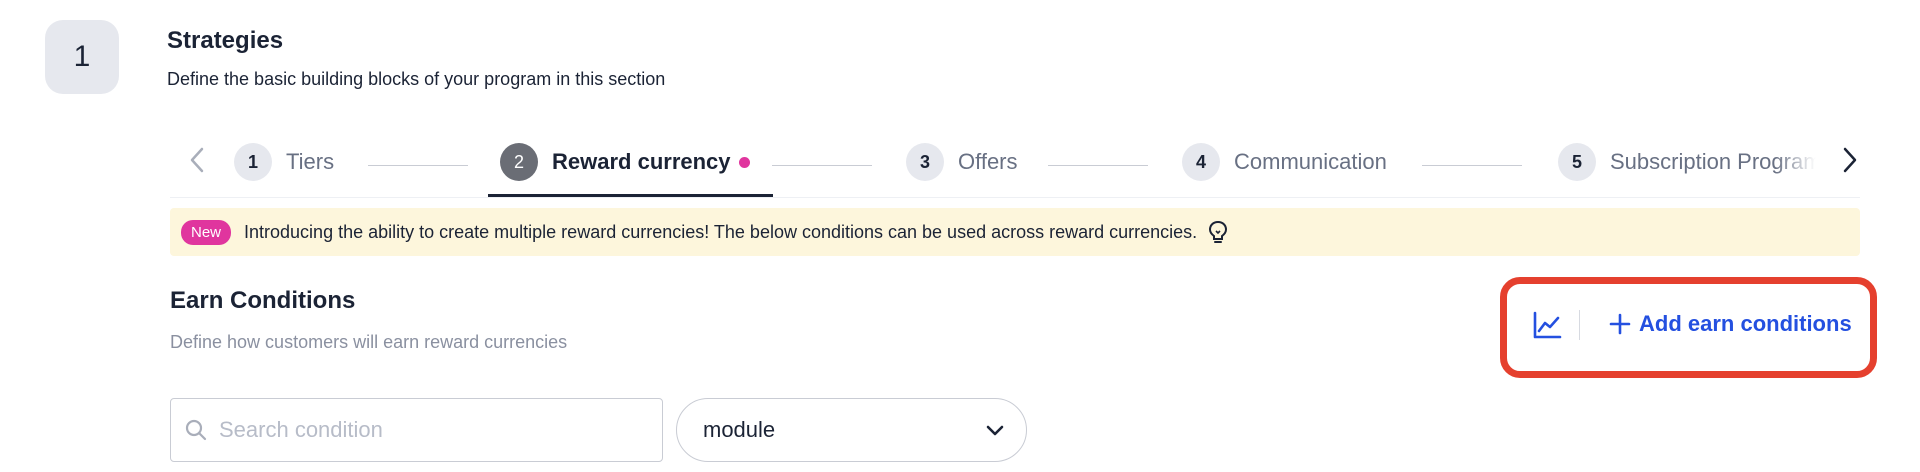 The width and height of the screenshot is (1920, 472). What do you see at coordinates (253, 162) in the screenshot?
I see `tab-number: 1` at bounding box center [253, 162].